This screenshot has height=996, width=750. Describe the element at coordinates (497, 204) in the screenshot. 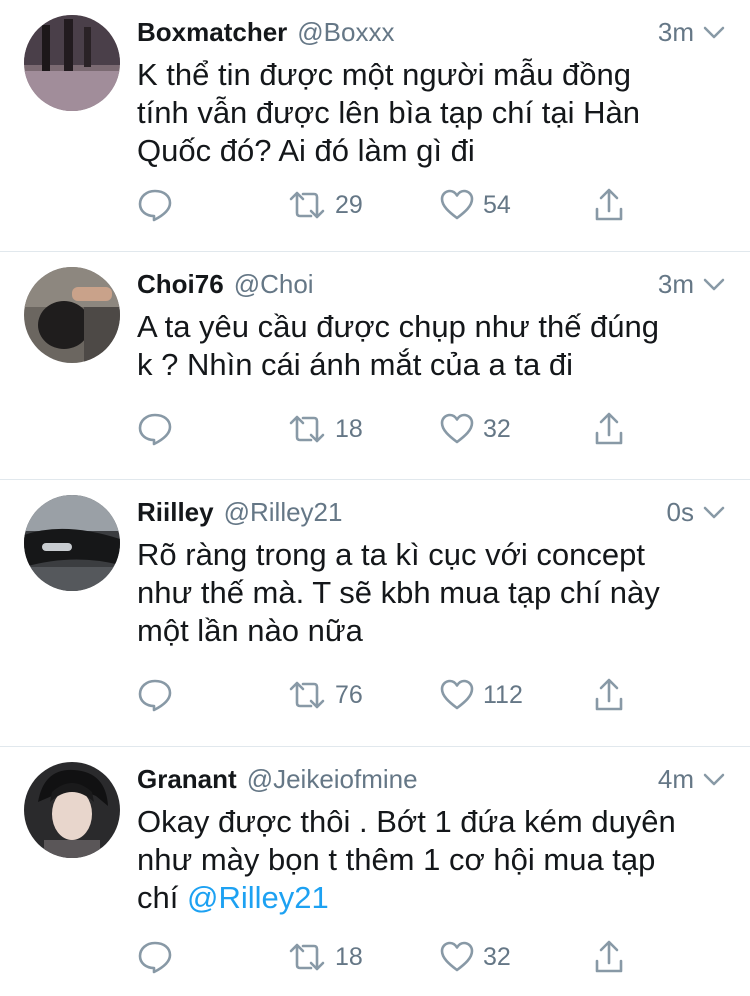

I see `like-count: 54` at that location.